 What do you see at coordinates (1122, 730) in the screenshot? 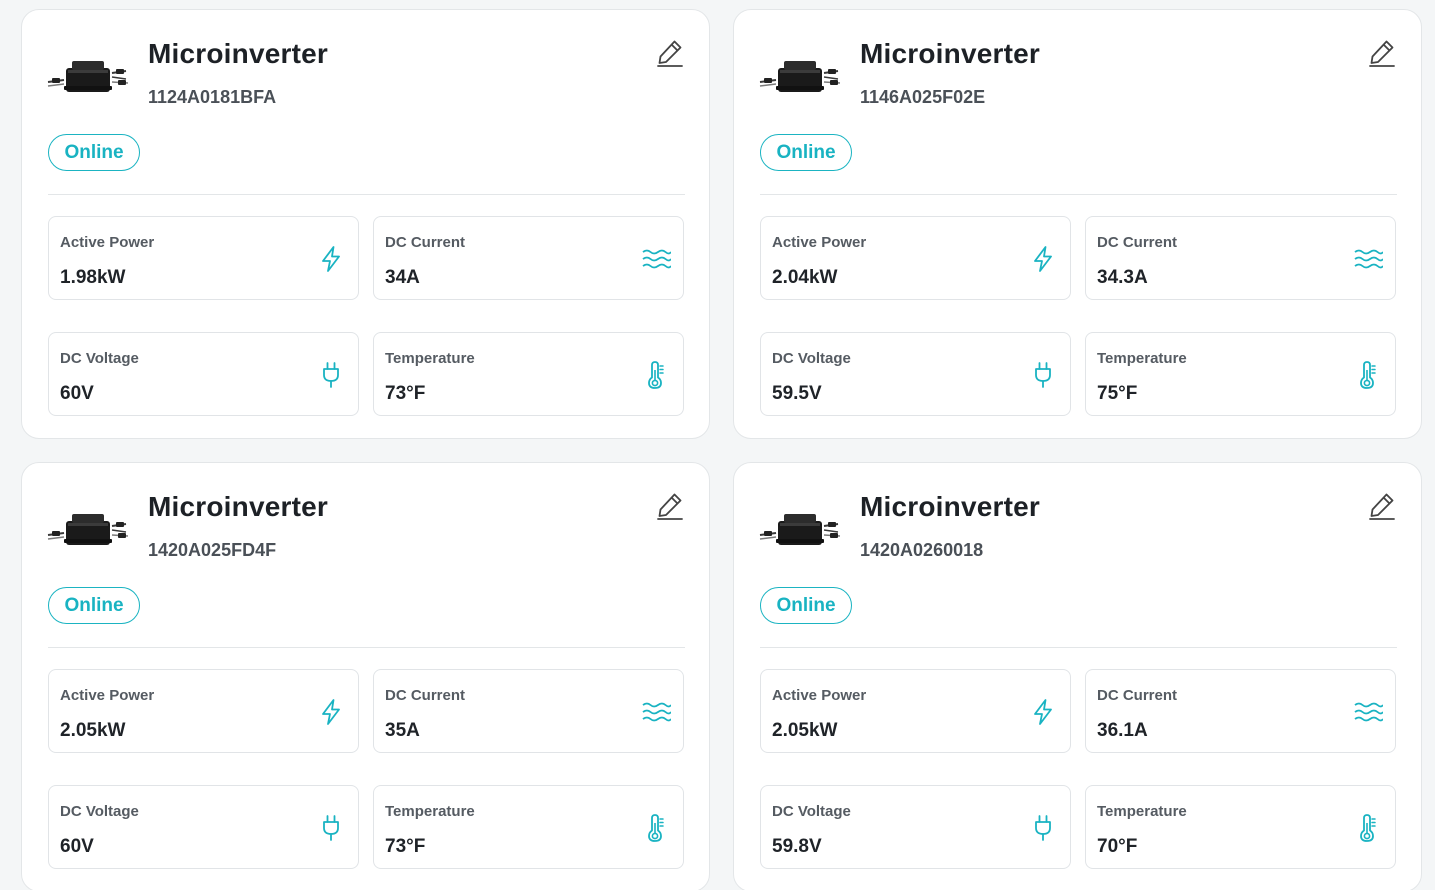
I see `metric-value: 36.1A` at bounding box center [1122, 730].